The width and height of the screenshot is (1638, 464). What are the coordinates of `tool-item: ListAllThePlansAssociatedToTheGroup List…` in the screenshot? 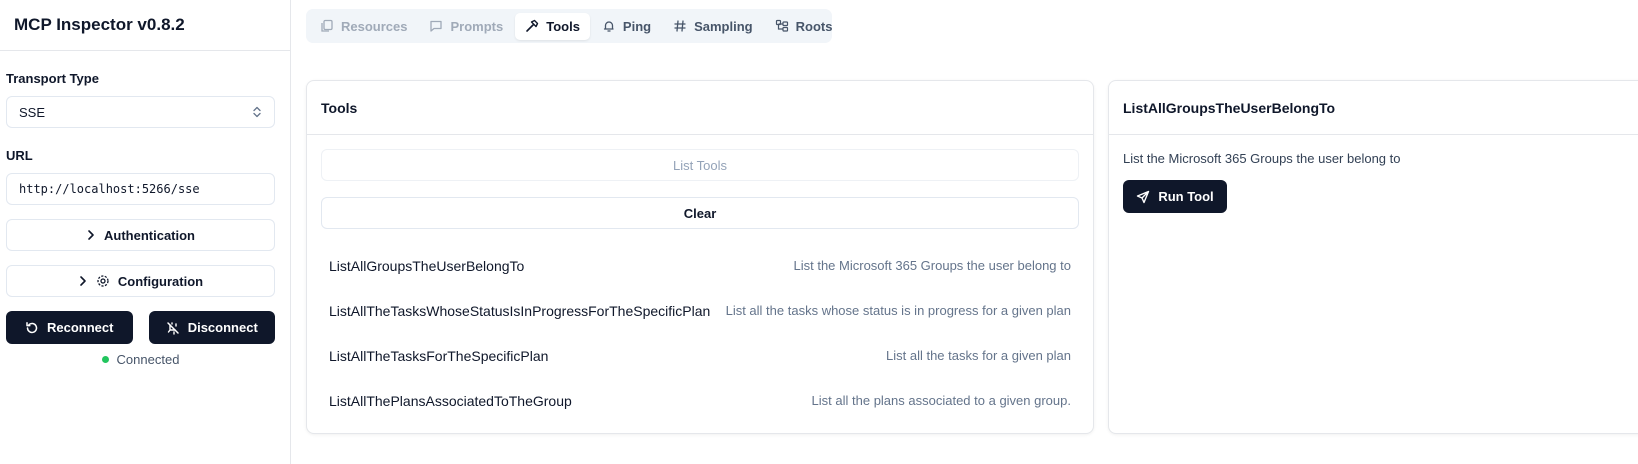 It's located at (700, 400).